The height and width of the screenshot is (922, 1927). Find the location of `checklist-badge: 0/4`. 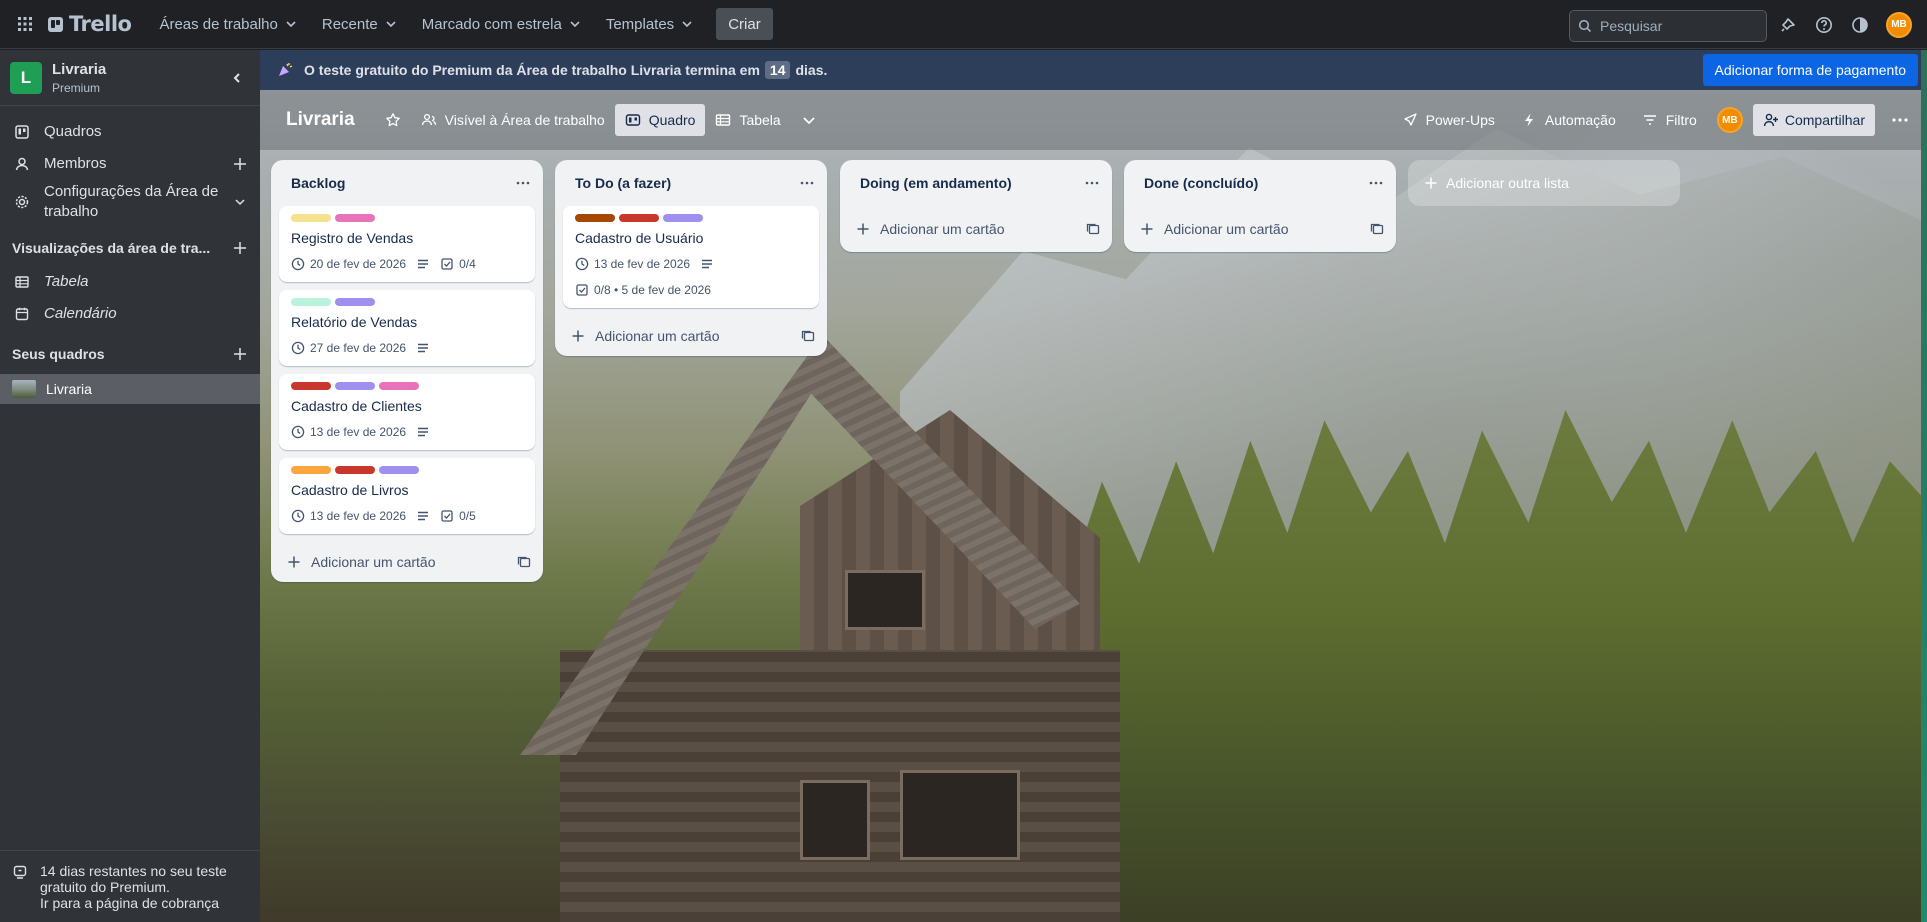

checklist-badge: 0/4 is located at coordinates (458, 264).